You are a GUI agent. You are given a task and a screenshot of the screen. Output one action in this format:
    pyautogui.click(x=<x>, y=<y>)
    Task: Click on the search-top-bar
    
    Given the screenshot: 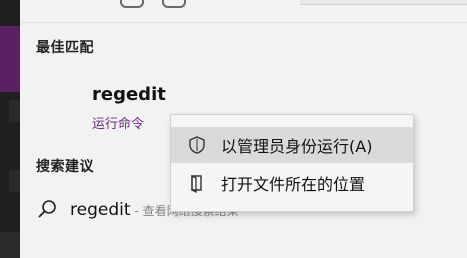 What is the action you would take?
    pyautogui.click(x=243, y=11)
    